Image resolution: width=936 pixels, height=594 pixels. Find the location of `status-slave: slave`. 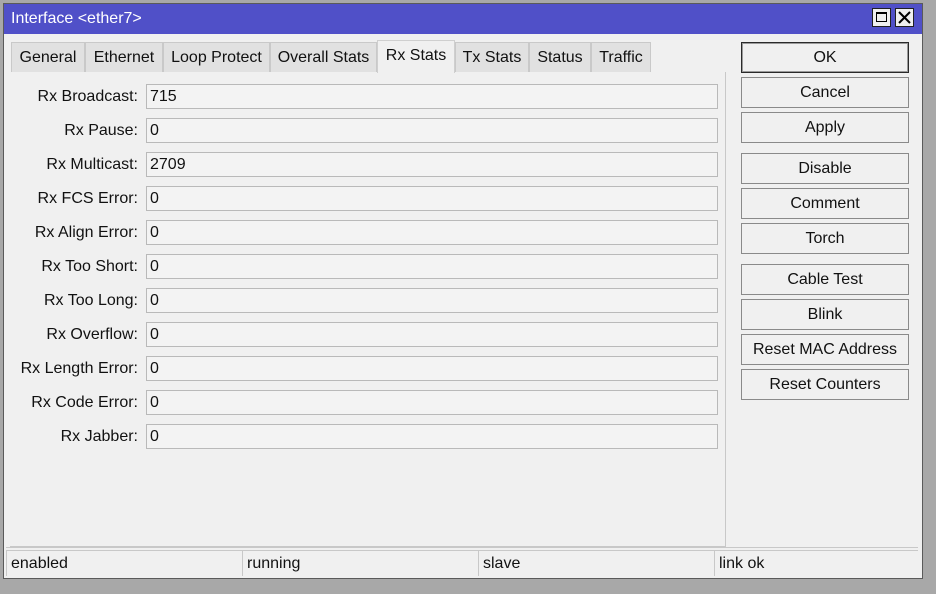

status-slave: slave is located at coordinates (596, 563).